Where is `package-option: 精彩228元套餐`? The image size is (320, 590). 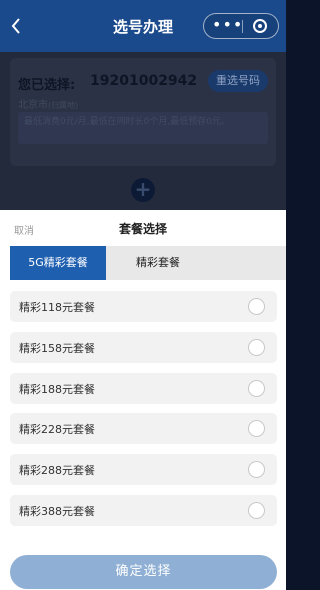
package-option: 精彩228元套餐 is located at coordinates (143, 429).